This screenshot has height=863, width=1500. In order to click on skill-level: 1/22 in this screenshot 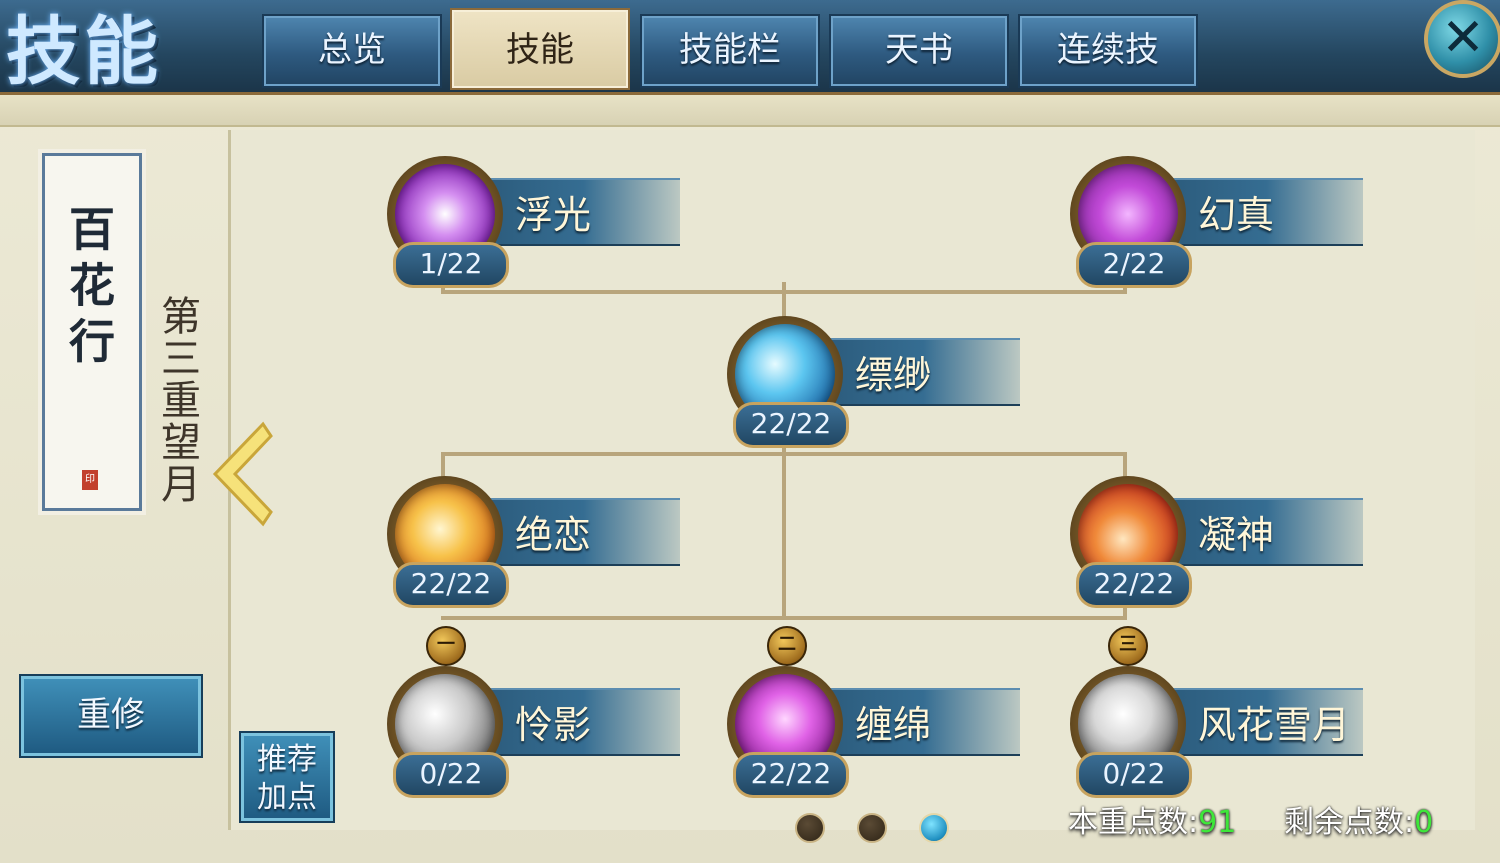, I will do `click(451, 265)`.